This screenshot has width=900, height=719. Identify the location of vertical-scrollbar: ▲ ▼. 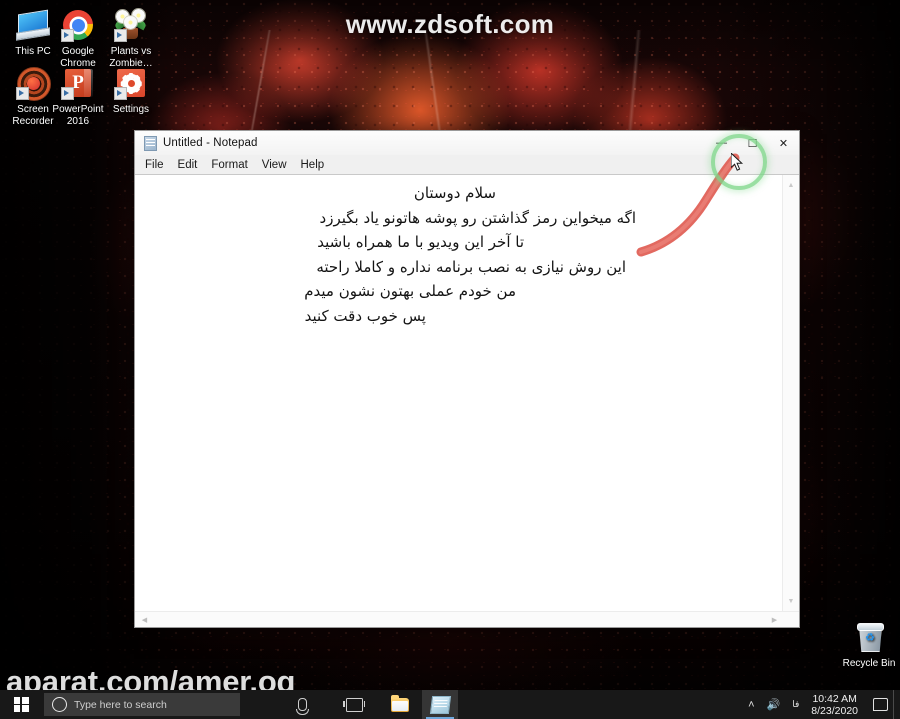
(790, 393).